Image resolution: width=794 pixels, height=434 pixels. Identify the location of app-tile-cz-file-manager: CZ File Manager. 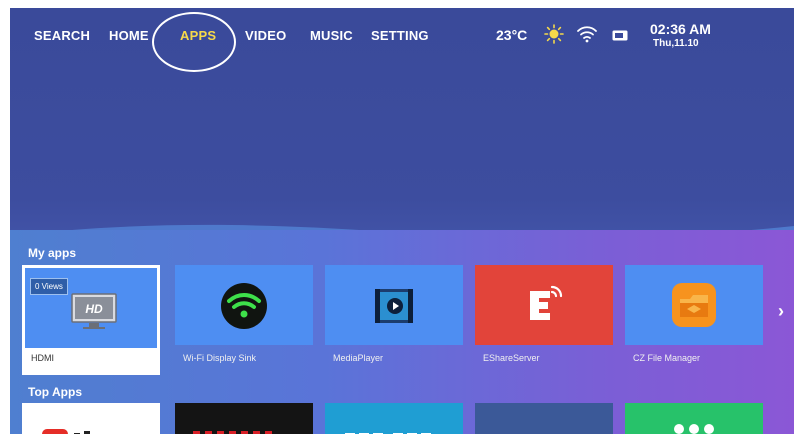
(694, 320).